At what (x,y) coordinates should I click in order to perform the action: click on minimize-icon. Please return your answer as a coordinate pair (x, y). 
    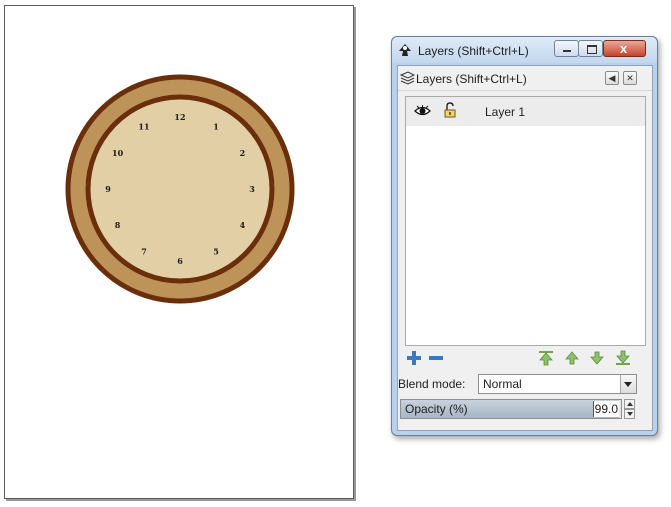
    Looking at the image, I should click on (567, 51).